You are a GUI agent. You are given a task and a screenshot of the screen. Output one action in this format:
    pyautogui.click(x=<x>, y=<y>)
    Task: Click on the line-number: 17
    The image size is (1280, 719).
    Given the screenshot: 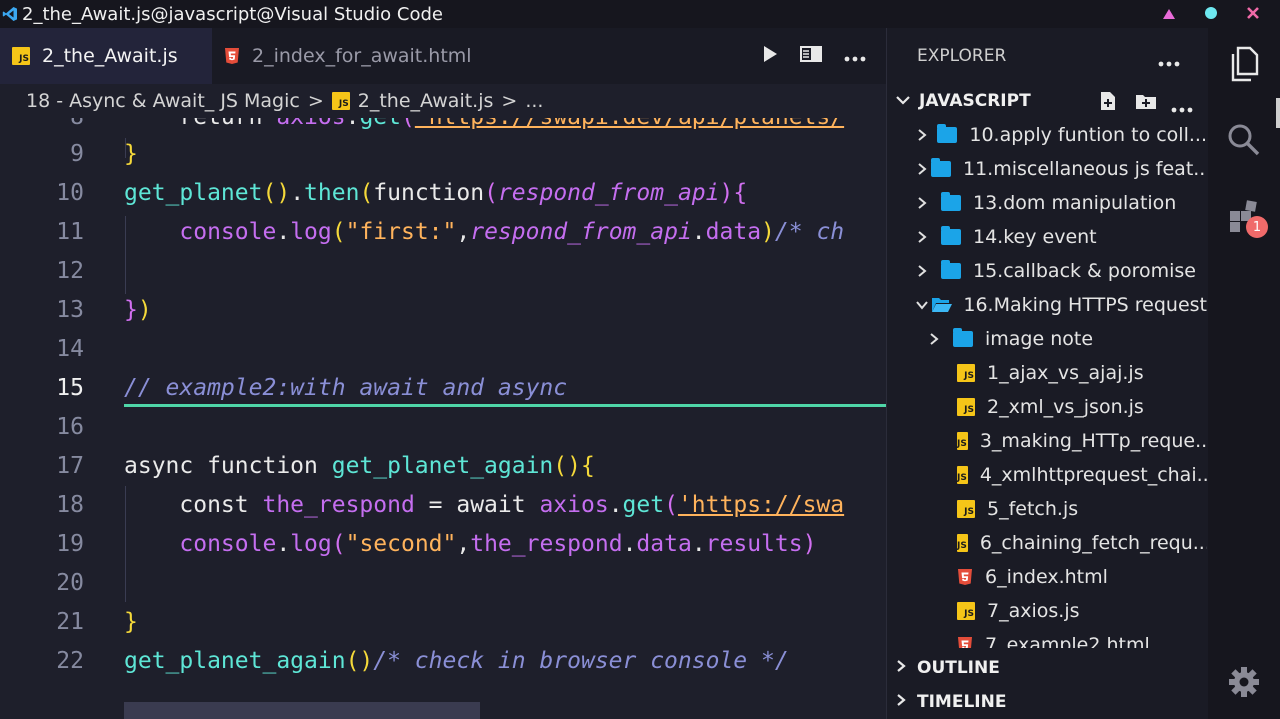 What is the action you would take?
    pyautogui.click(x=70, y=465)
    